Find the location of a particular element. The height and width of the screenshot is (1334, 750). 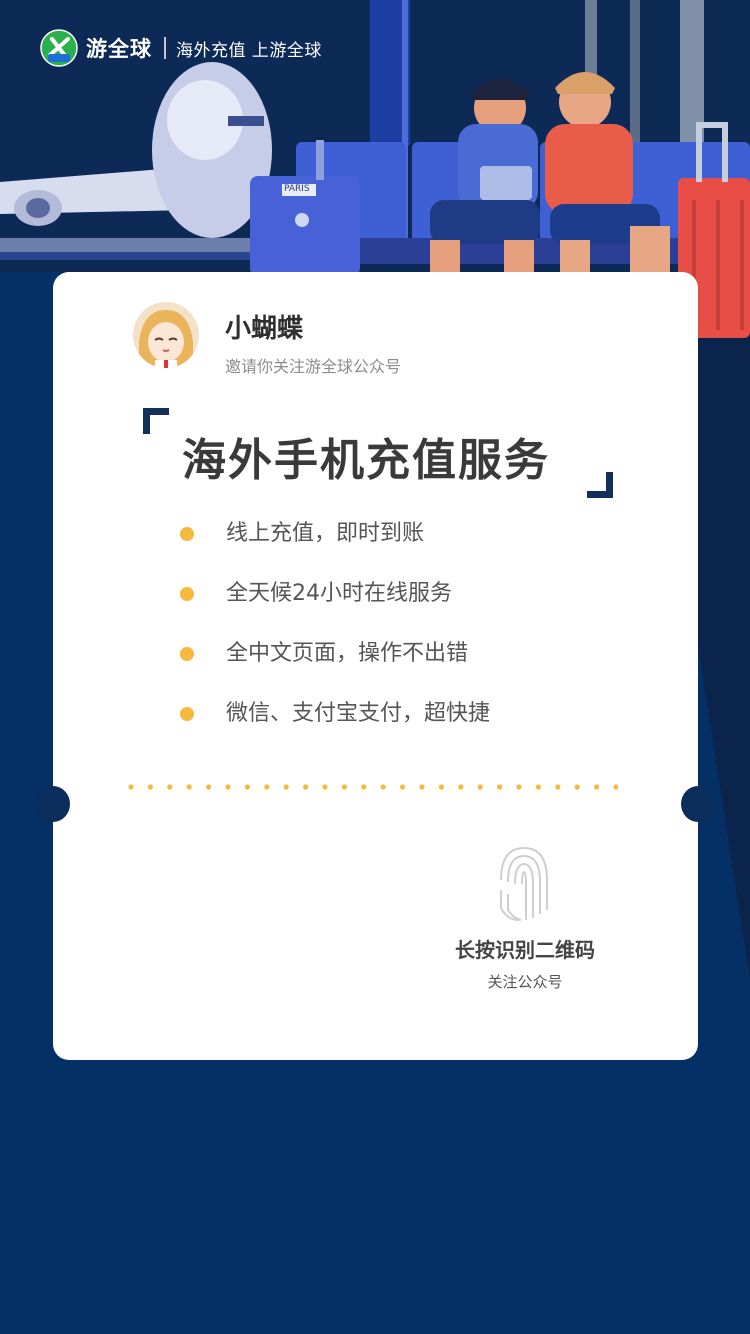

headline-bracket-close is located at coordinates (600, 485).